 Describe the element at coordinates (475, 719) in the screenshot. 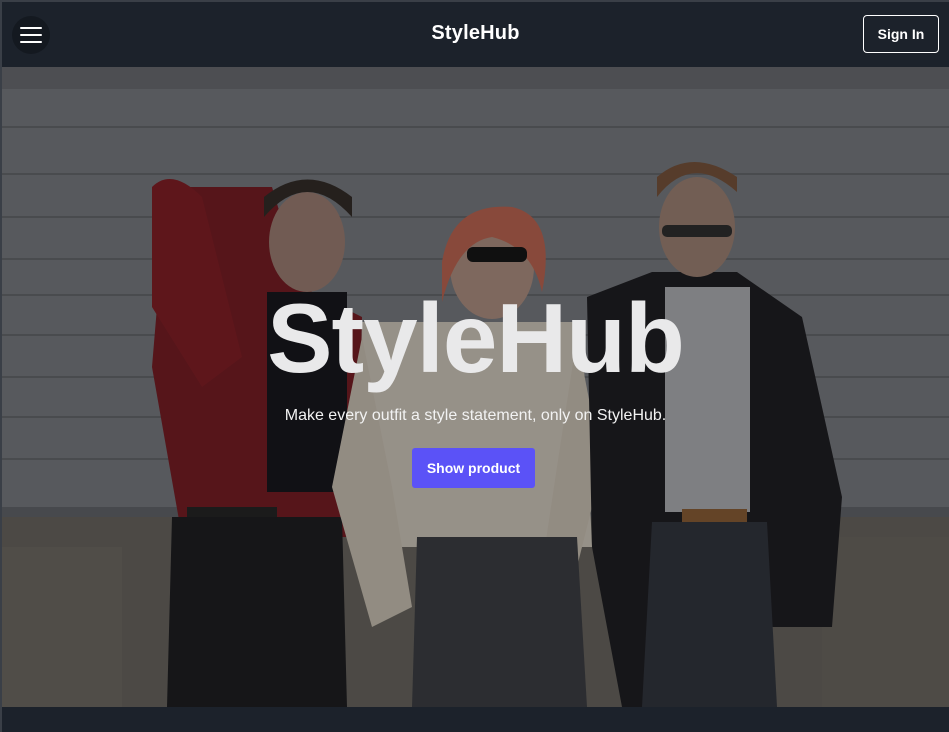

I see `footer-strip` at that location.